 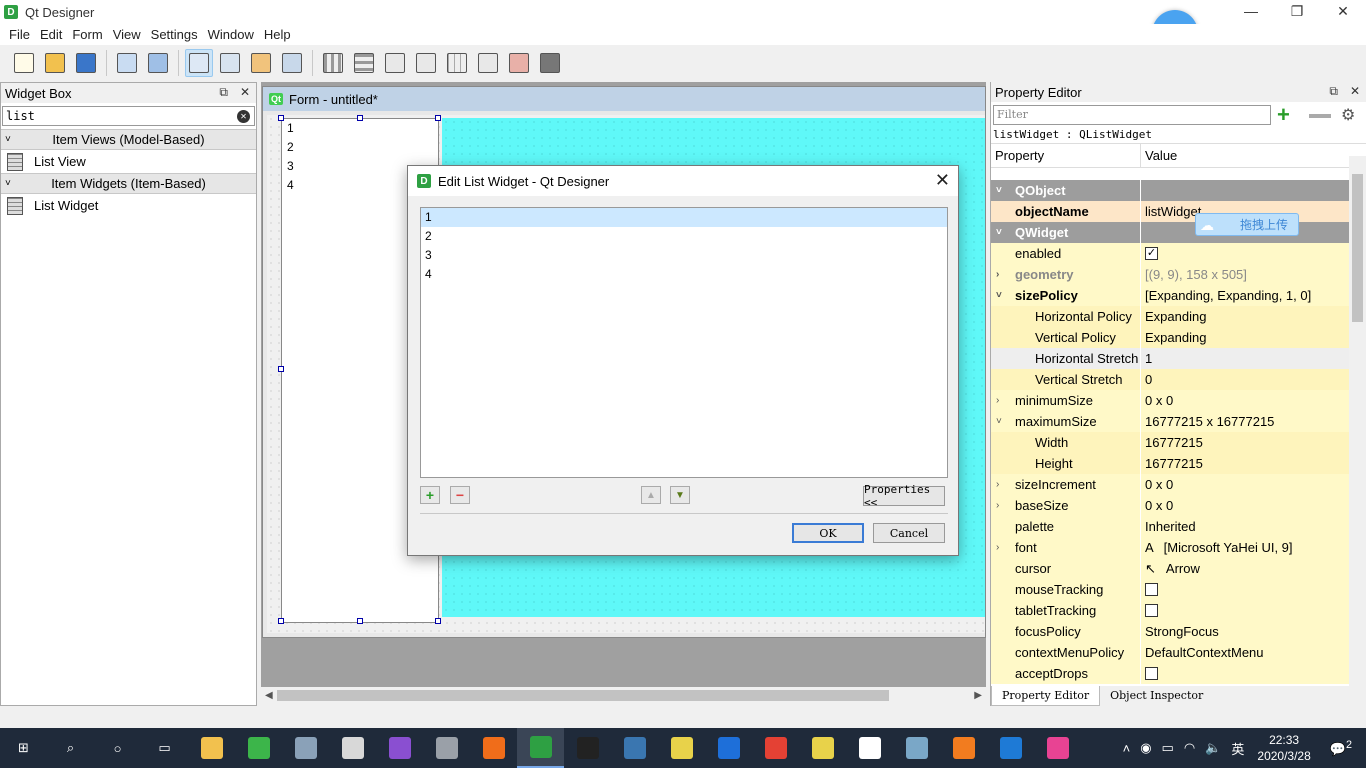 What do you see at coordinates (909, 533) in the screenshot?
I see `cancel-button: Cancel` at bounding box center [909, 533].